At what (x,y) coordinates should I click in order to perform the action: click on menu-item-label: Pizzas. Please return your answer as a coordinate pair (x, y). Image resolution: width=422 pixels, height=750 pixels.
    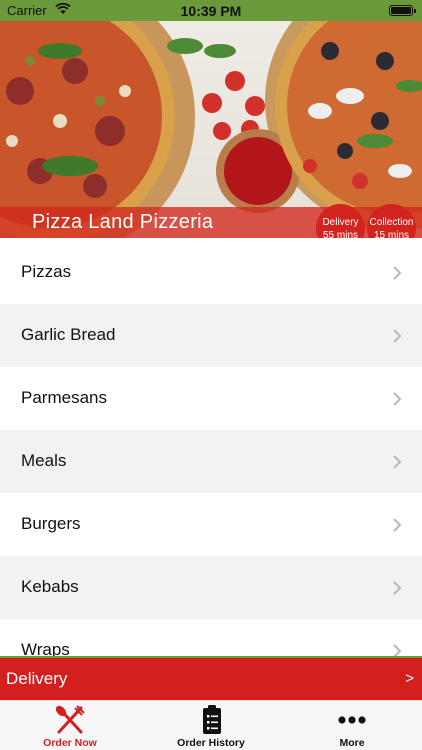
    Looking at the image, I should click on (46, 271).